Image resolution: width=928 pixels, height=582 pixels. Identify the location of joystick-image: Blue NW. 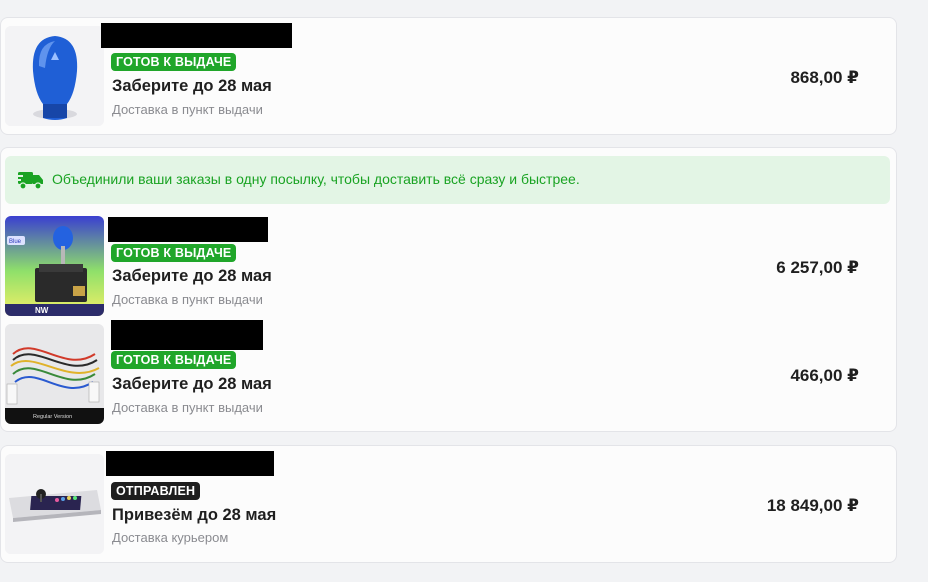
(54, 266).